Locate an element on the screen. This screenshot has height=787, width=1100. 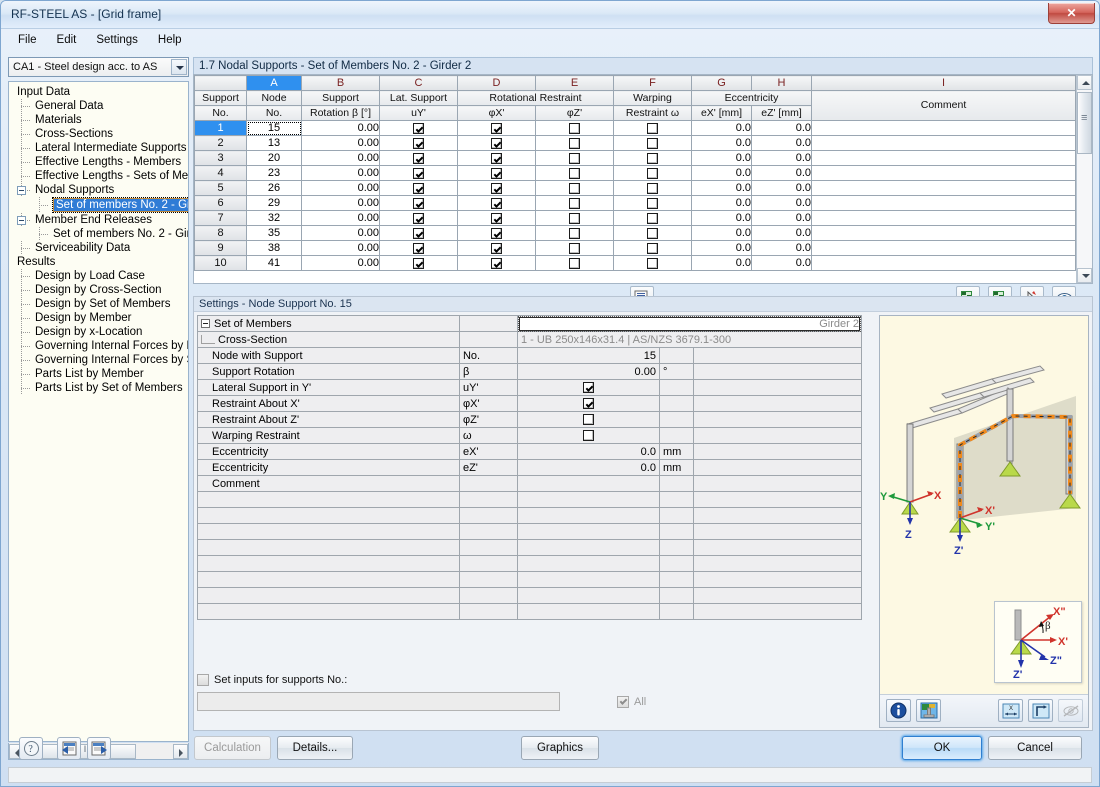
row-number-cell: 10 is located at coordinates (220, 263).